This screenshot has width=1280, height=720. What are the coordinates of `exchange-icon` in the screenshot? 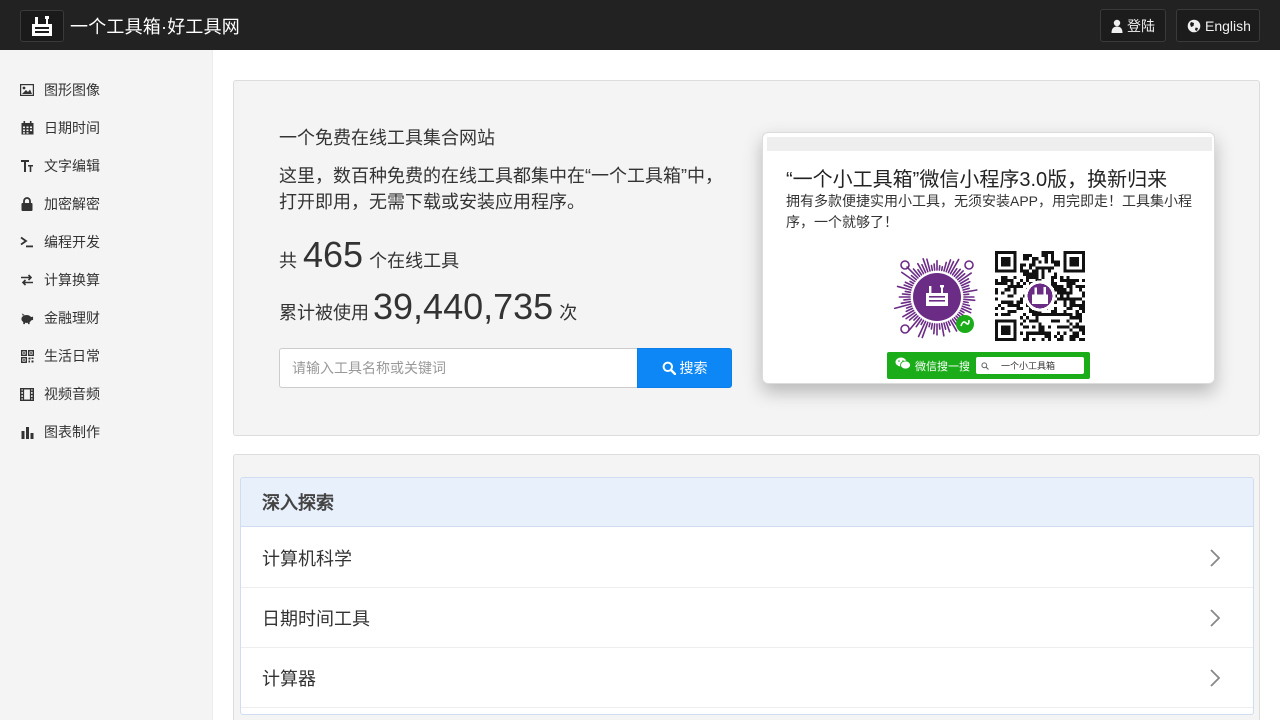 It's located at (27, 280).